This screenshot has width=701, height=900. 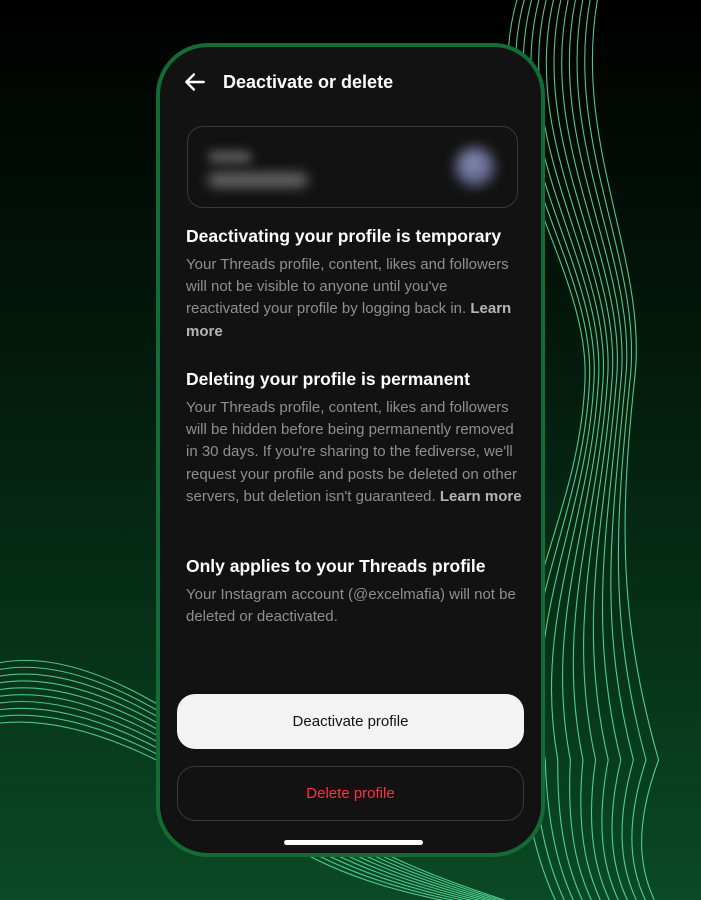 What do you see at coordinates (481, 496) in the screenshot?
I see `learn-more-link: Learn more` at bounding box center [481, 496].